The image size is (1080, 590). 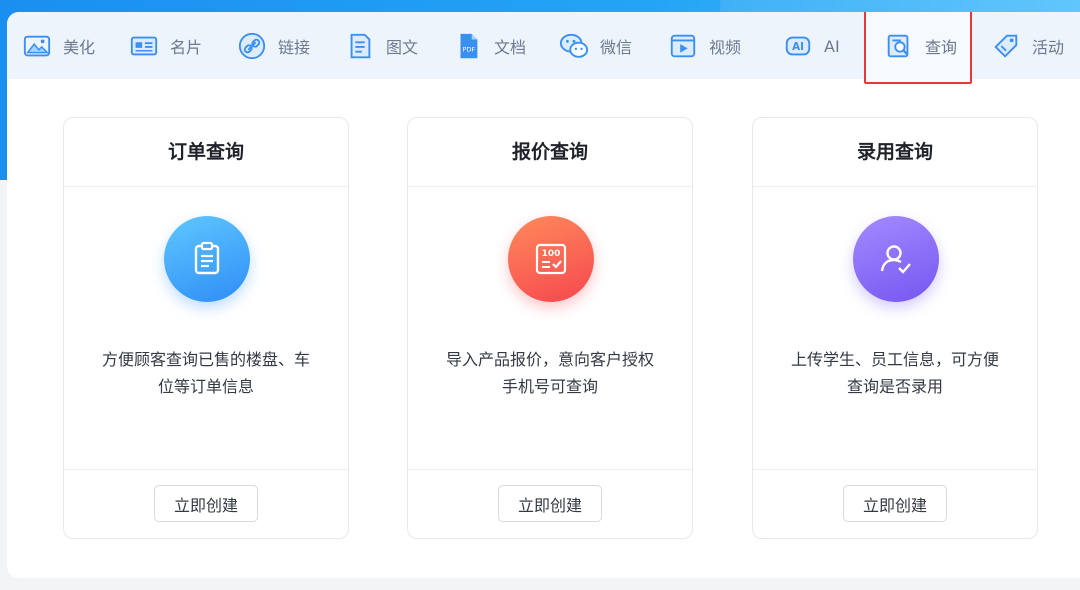 What do you see at coordinates (896, 259) in the screenshot?
I see `user-check-icon` at bounding box center [896, 259].